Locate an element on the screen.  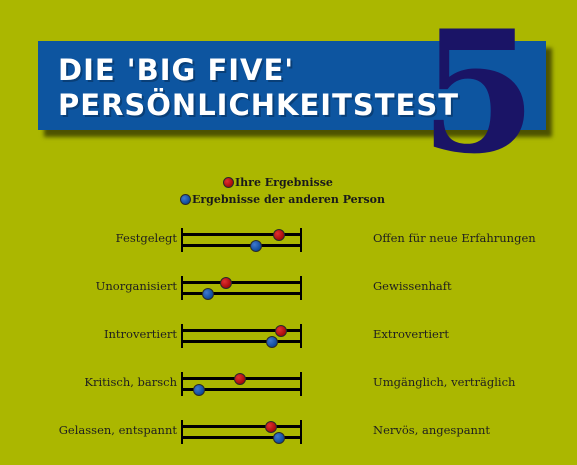
legend-own-label: Ihre Ergebnisse is located at coordinates (284, 182).